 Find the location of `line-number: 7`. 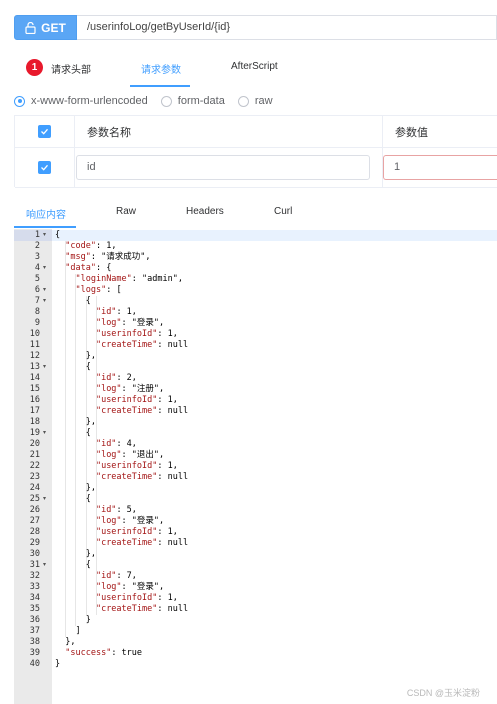

line-number: 7 is located at coordinates (37, 301).